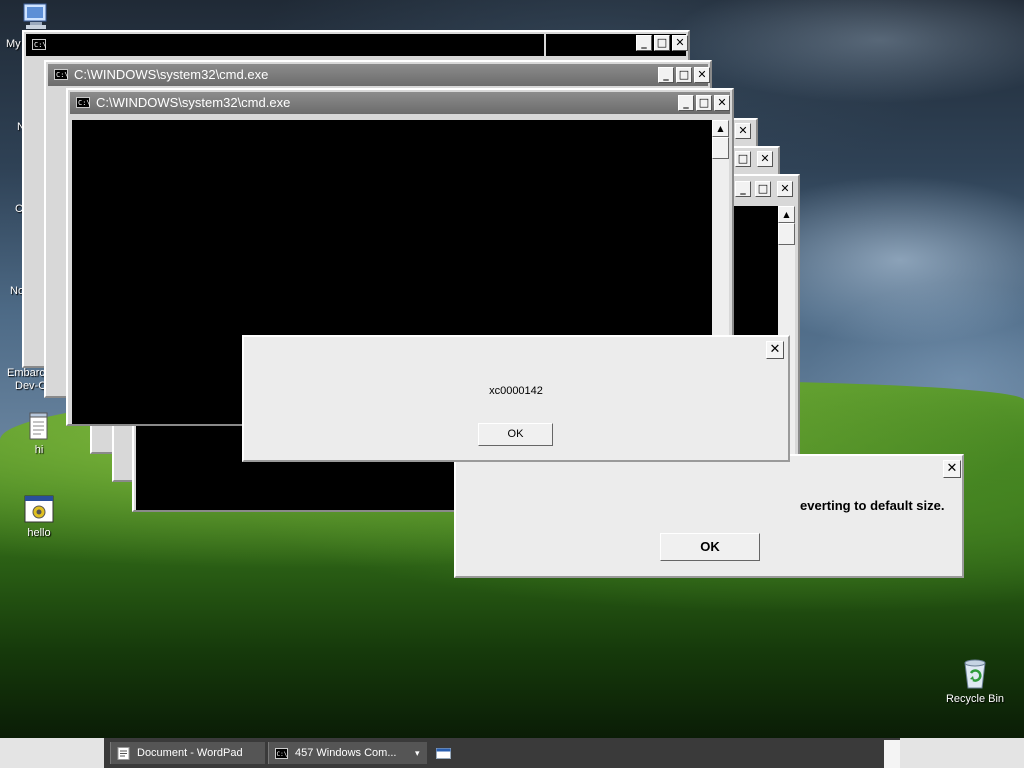  Describe the element at coordinates (516, 398) in the screenshot. I see `error-dialog: ✕ xc0000142 OK` at that location.